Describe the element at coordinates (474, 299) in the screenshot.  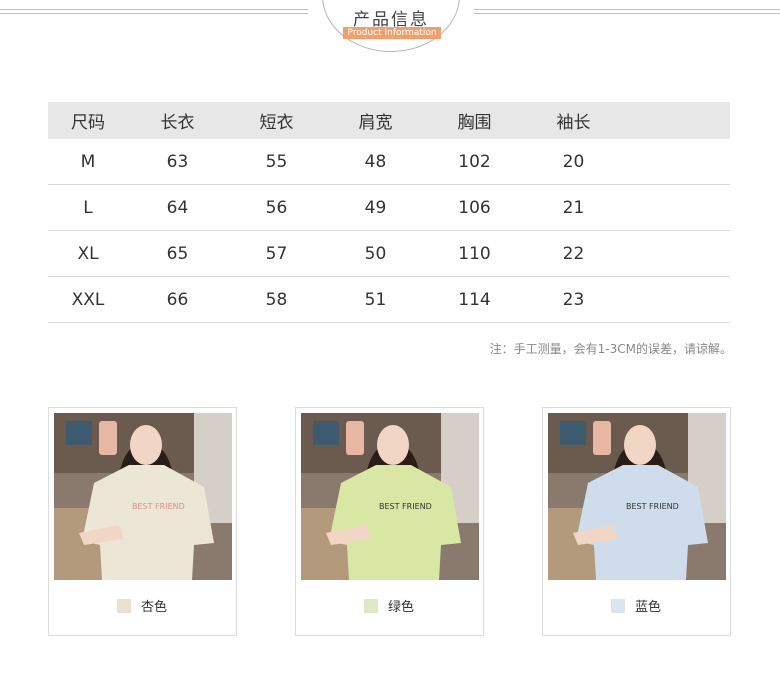
I see `table-cell: 114` at that location.